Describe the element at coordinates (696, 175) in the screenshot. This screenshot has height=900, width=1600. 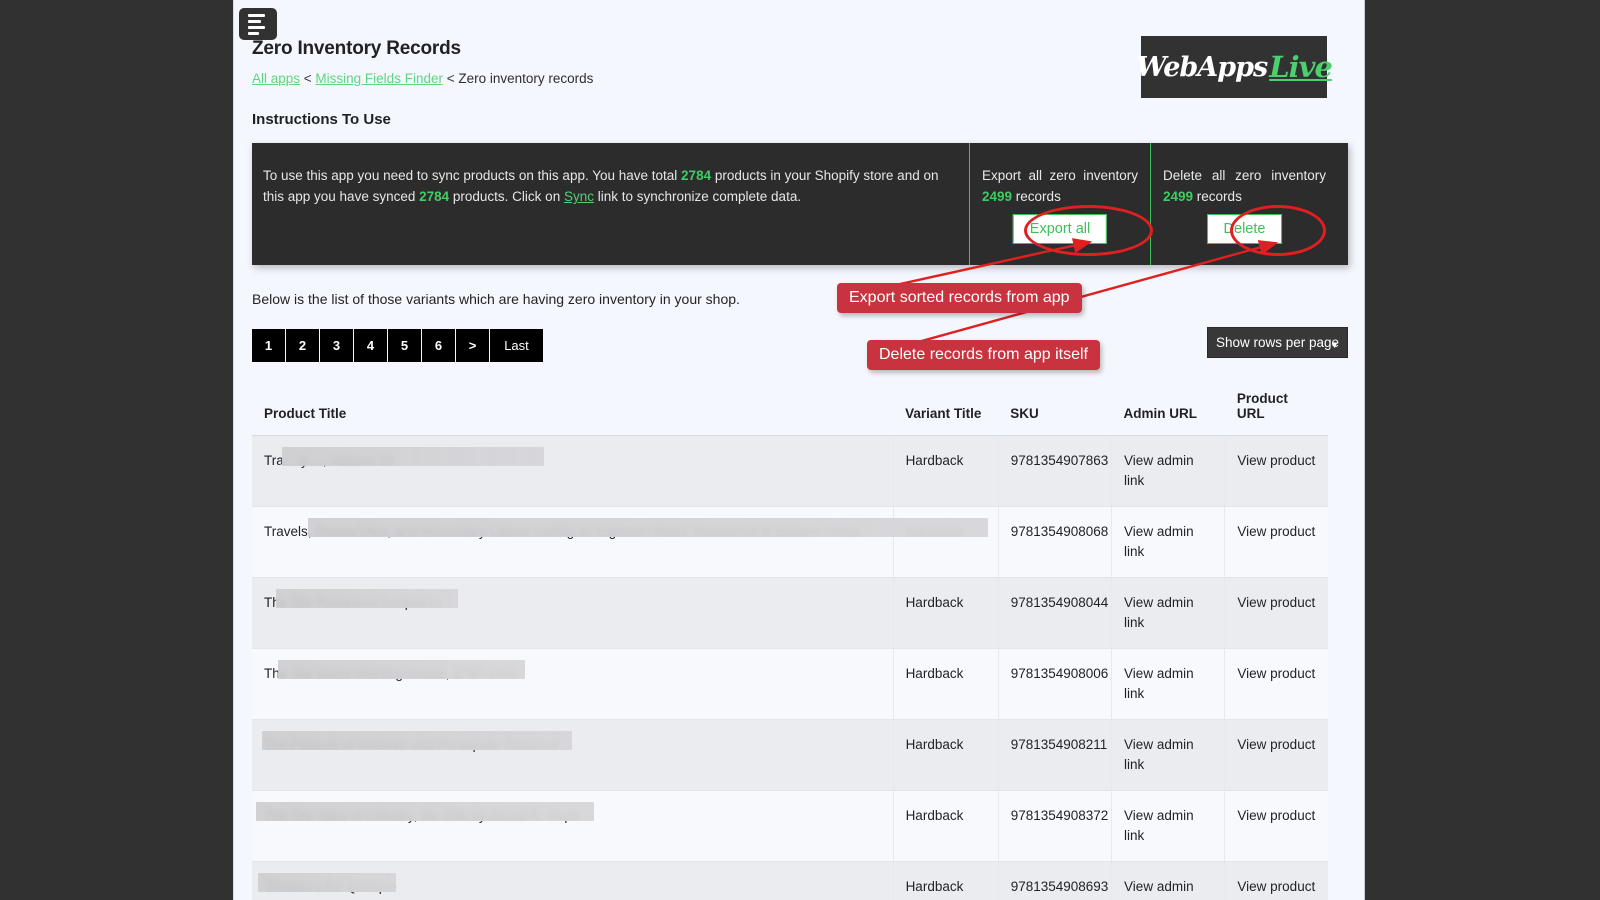
I see `total-products-count: 2784` at that location.